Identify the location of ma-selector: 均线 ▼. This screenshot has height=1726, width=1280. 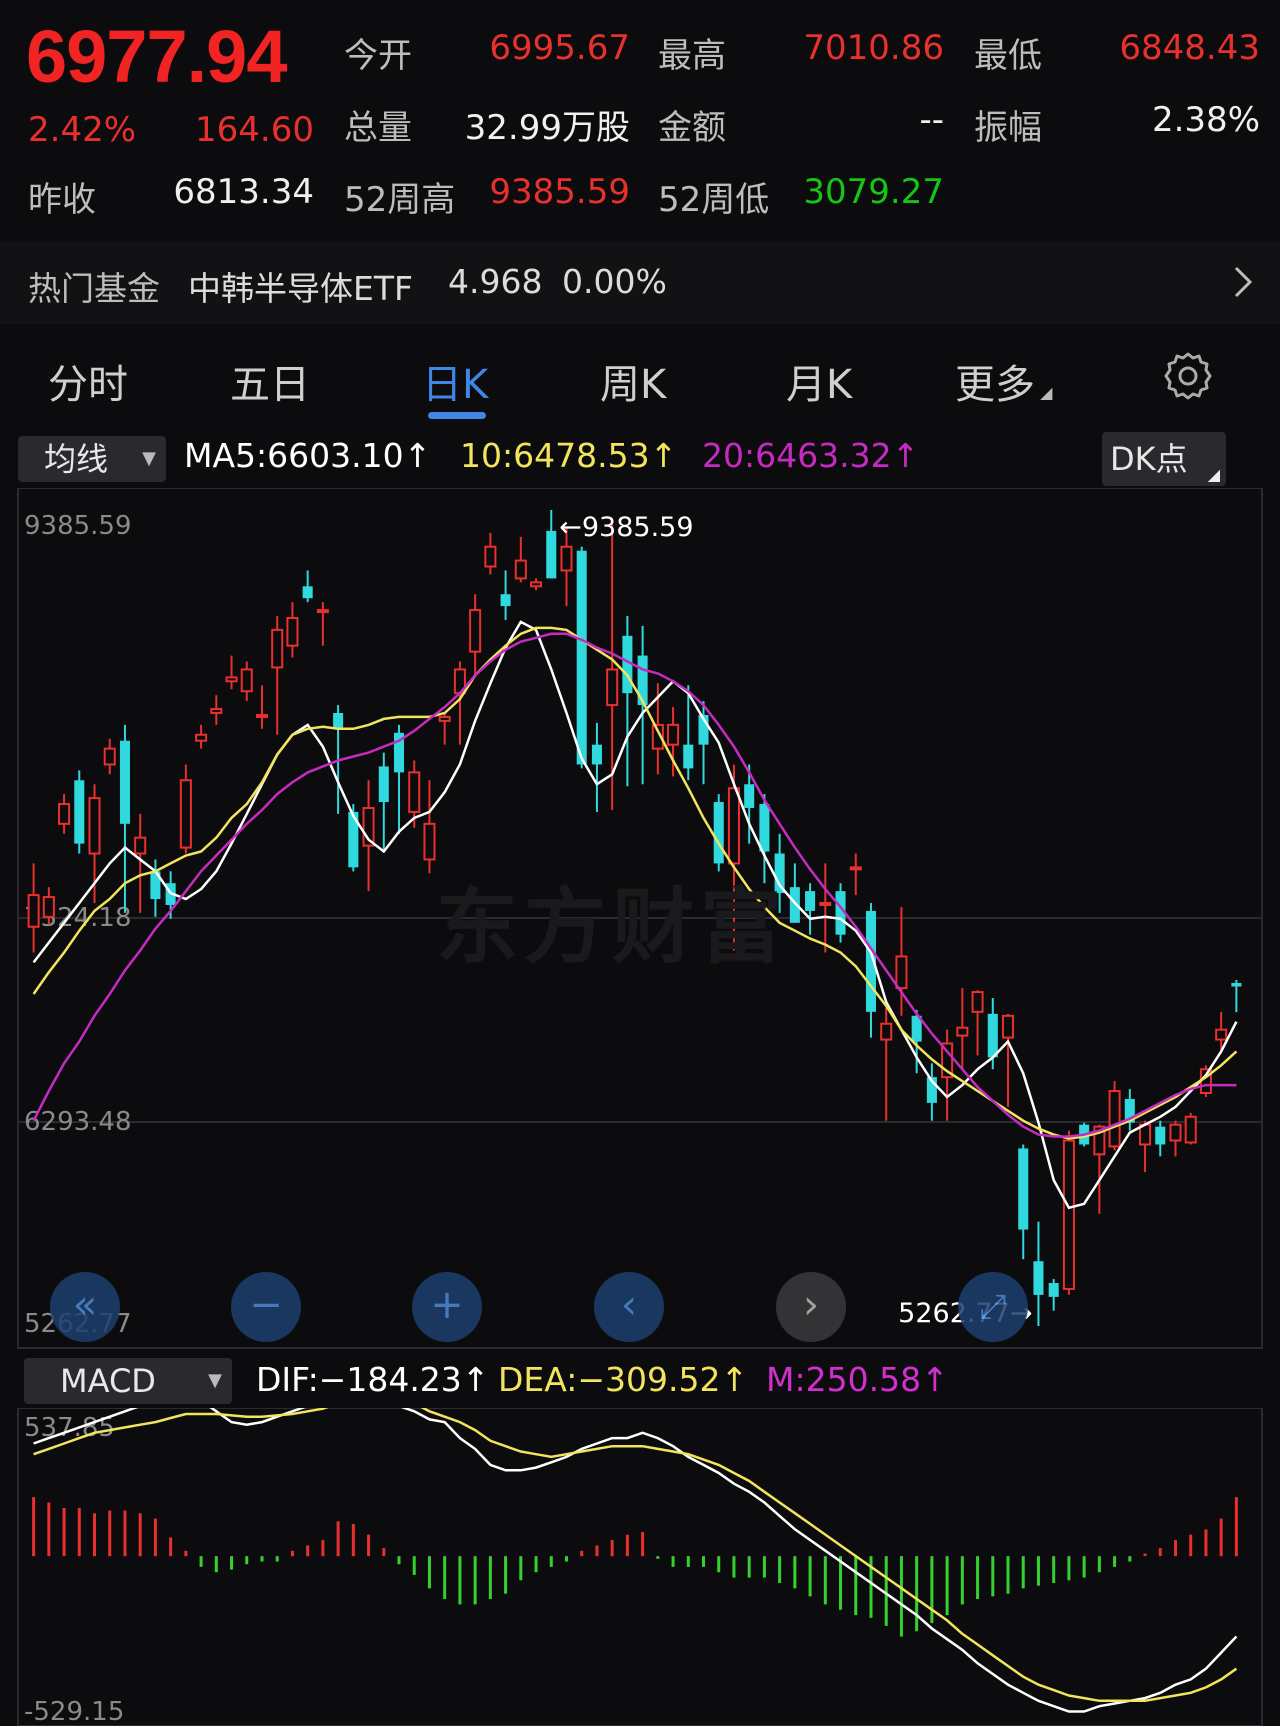
(92, 459).